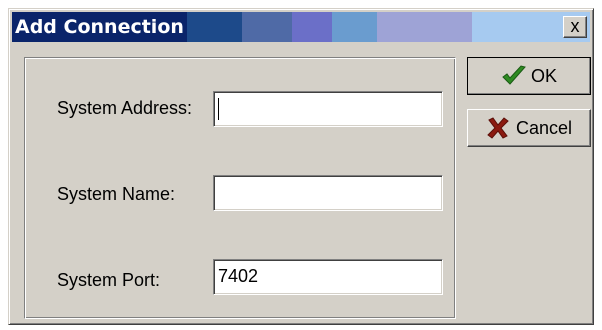 The width and height of the screenshot is (602, 330). Describe the element at coordinates (529, 76) in the screenshot. I see `ok-button: OK` at that location.